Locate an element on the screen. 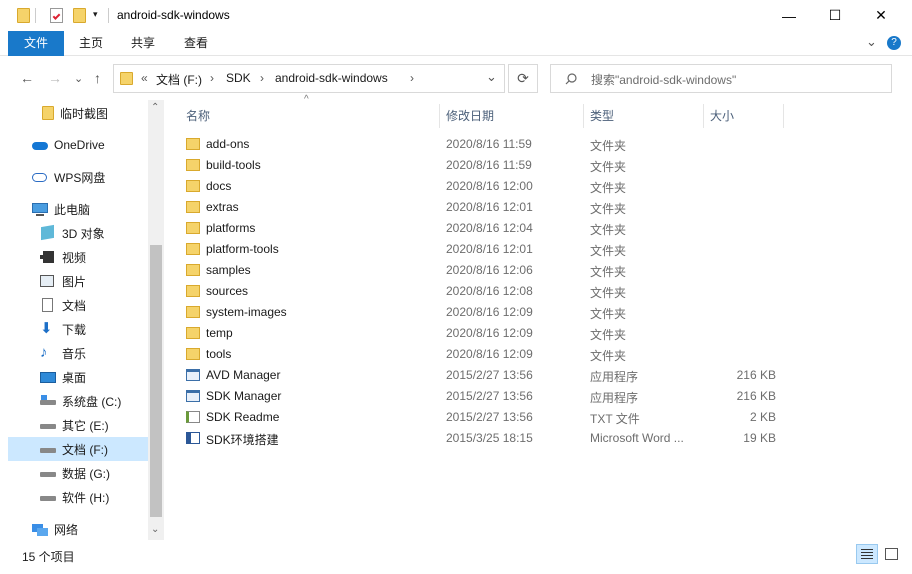  file-size: 19 KB is located at coordinates (759, 438).